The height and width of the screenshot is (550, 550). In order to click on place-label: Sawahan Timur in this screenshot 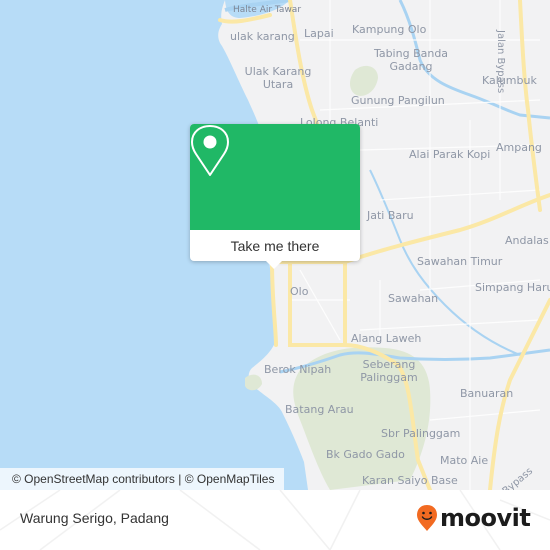, I will do `click(460, 261)`.